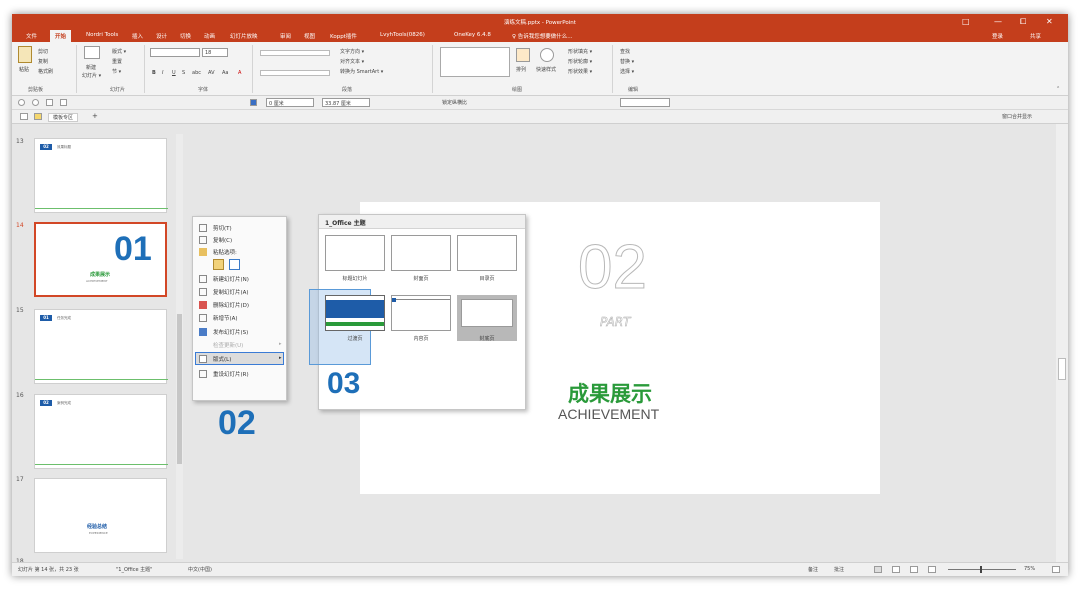 Image resolution: width=1080 pixels, height=589 pixels. What do you see at coordinates (625, 51) in the screenshot?
I see `find-button: 查找` at bounding box center [625, 51].